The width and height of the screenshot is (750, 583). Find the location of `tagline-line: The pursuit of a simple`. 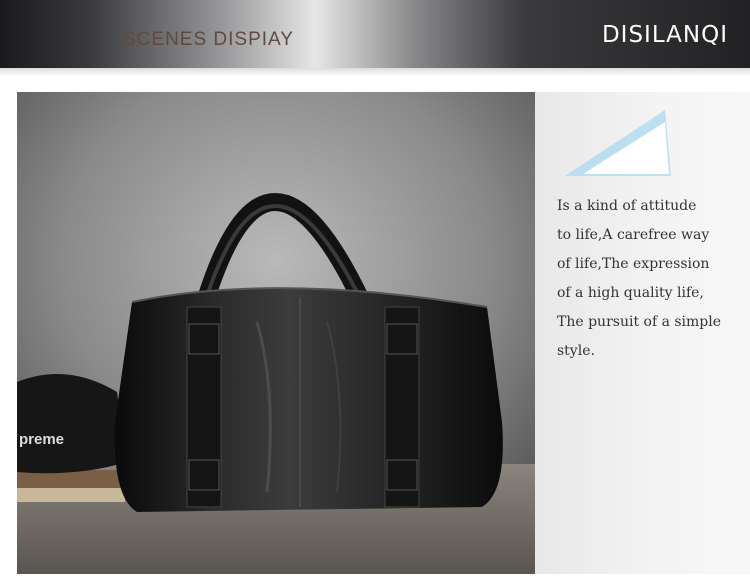

tagline-line: The pursuit of a simple is located at coordinates (639, 322).